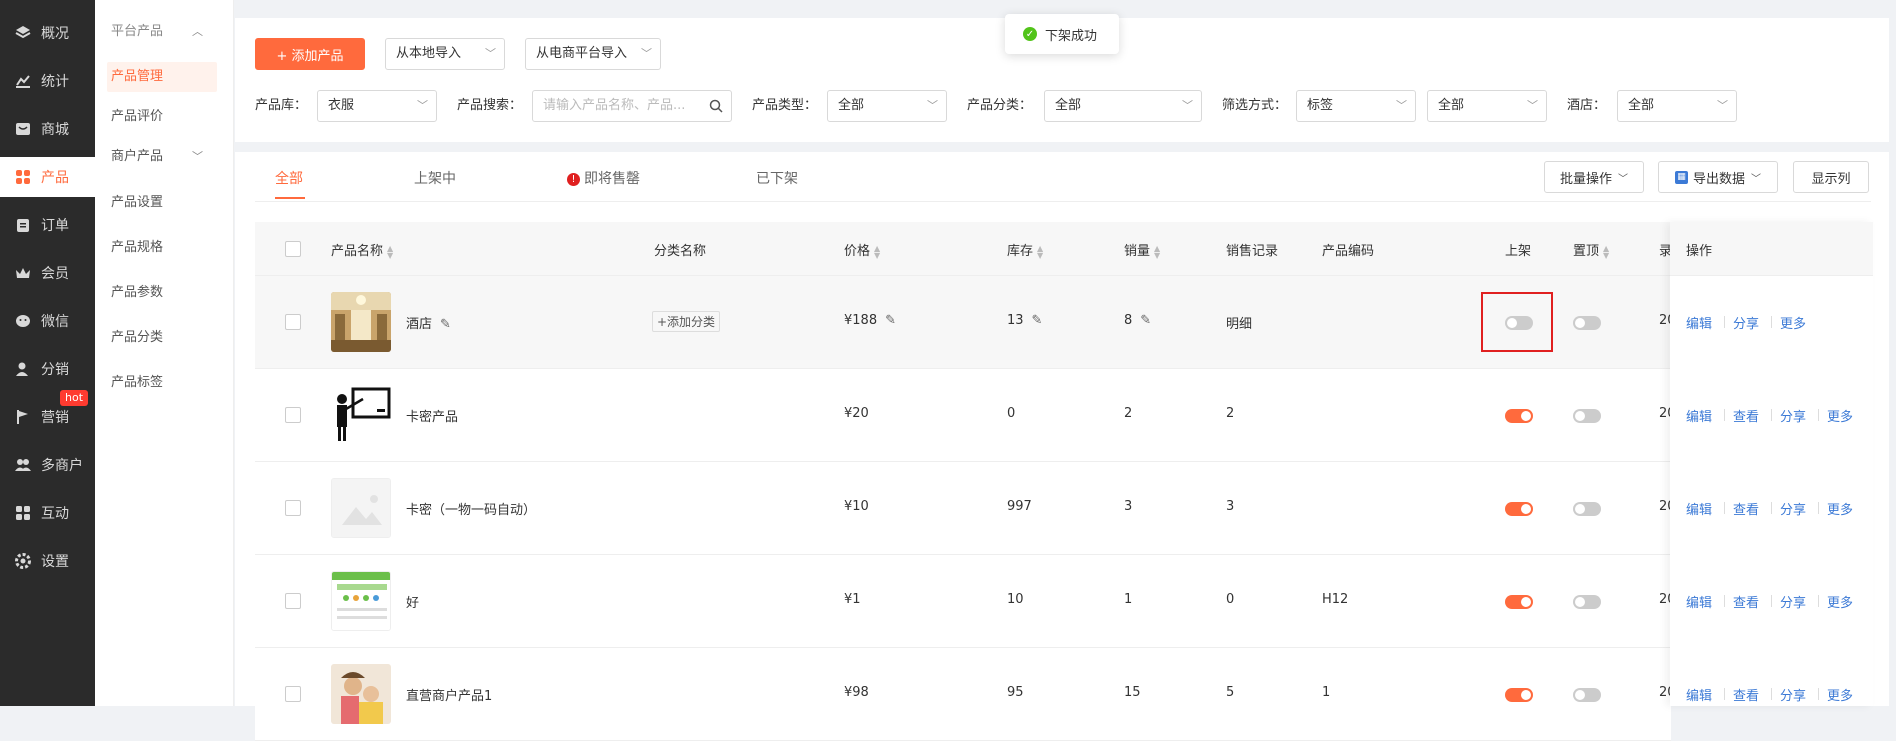 This screenshot has height=741, width=1896. I want to click on th-stock: 库存 ▲ ▼, so click(1025, 249).